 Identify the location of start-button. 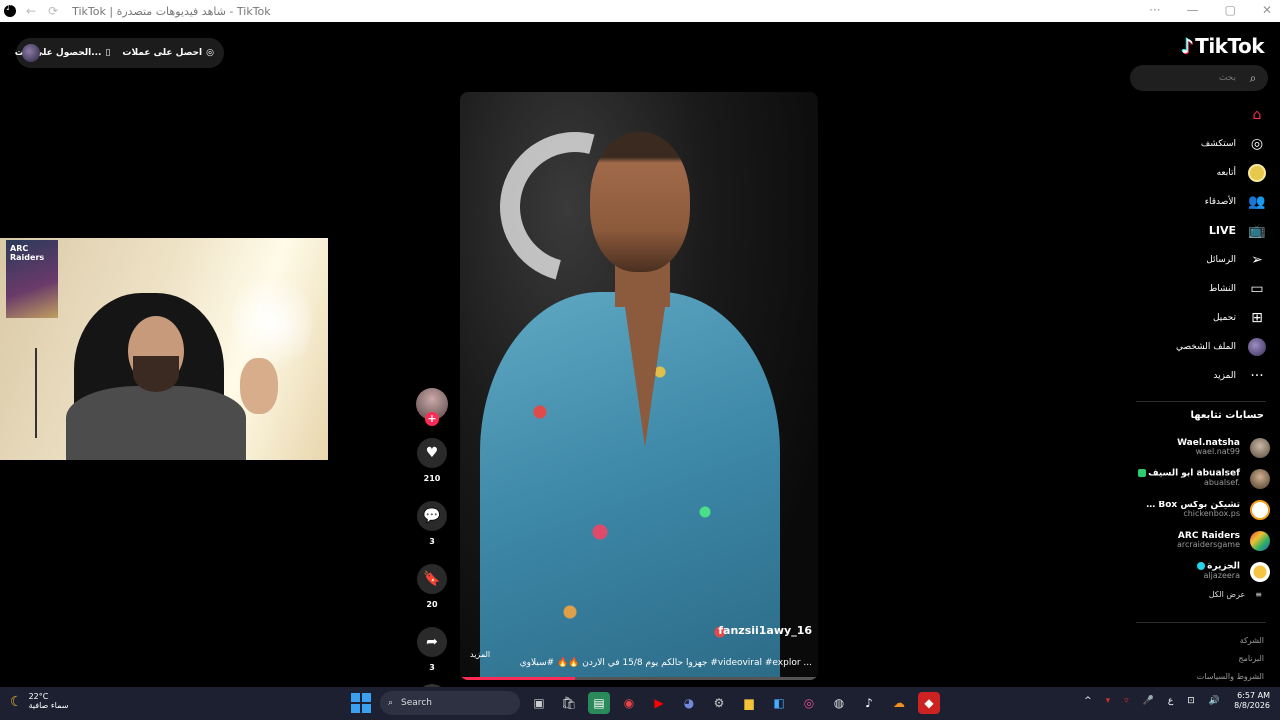
(361, 703).